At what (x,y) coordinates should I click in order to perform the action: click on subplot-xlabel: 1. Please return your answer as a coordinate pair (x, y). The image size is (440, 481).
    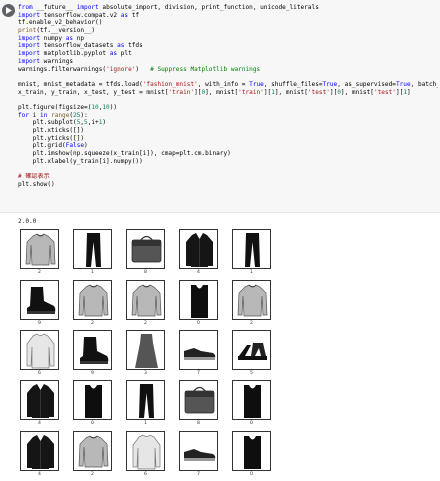
    Looking at the image, I should click on (145, 423).